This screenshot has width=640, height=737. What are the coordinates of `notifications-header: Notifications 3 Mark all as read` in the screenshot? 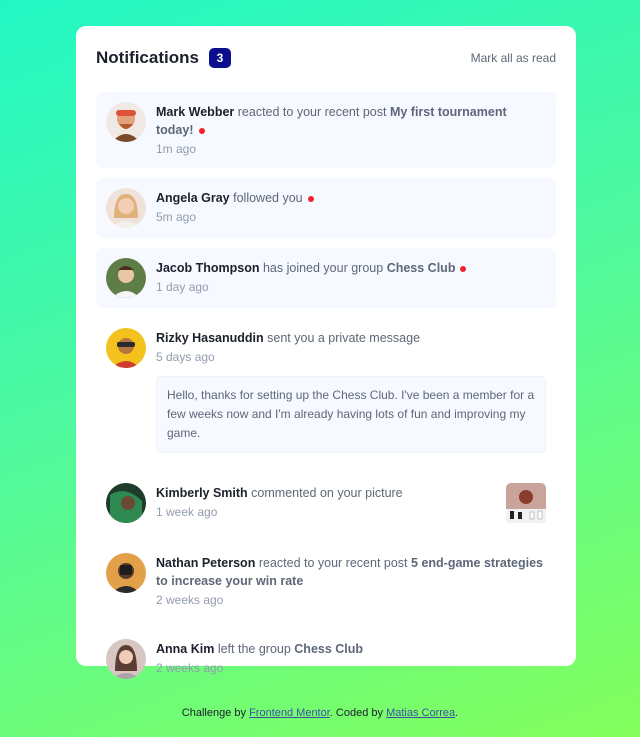 It's located at (326, 58).